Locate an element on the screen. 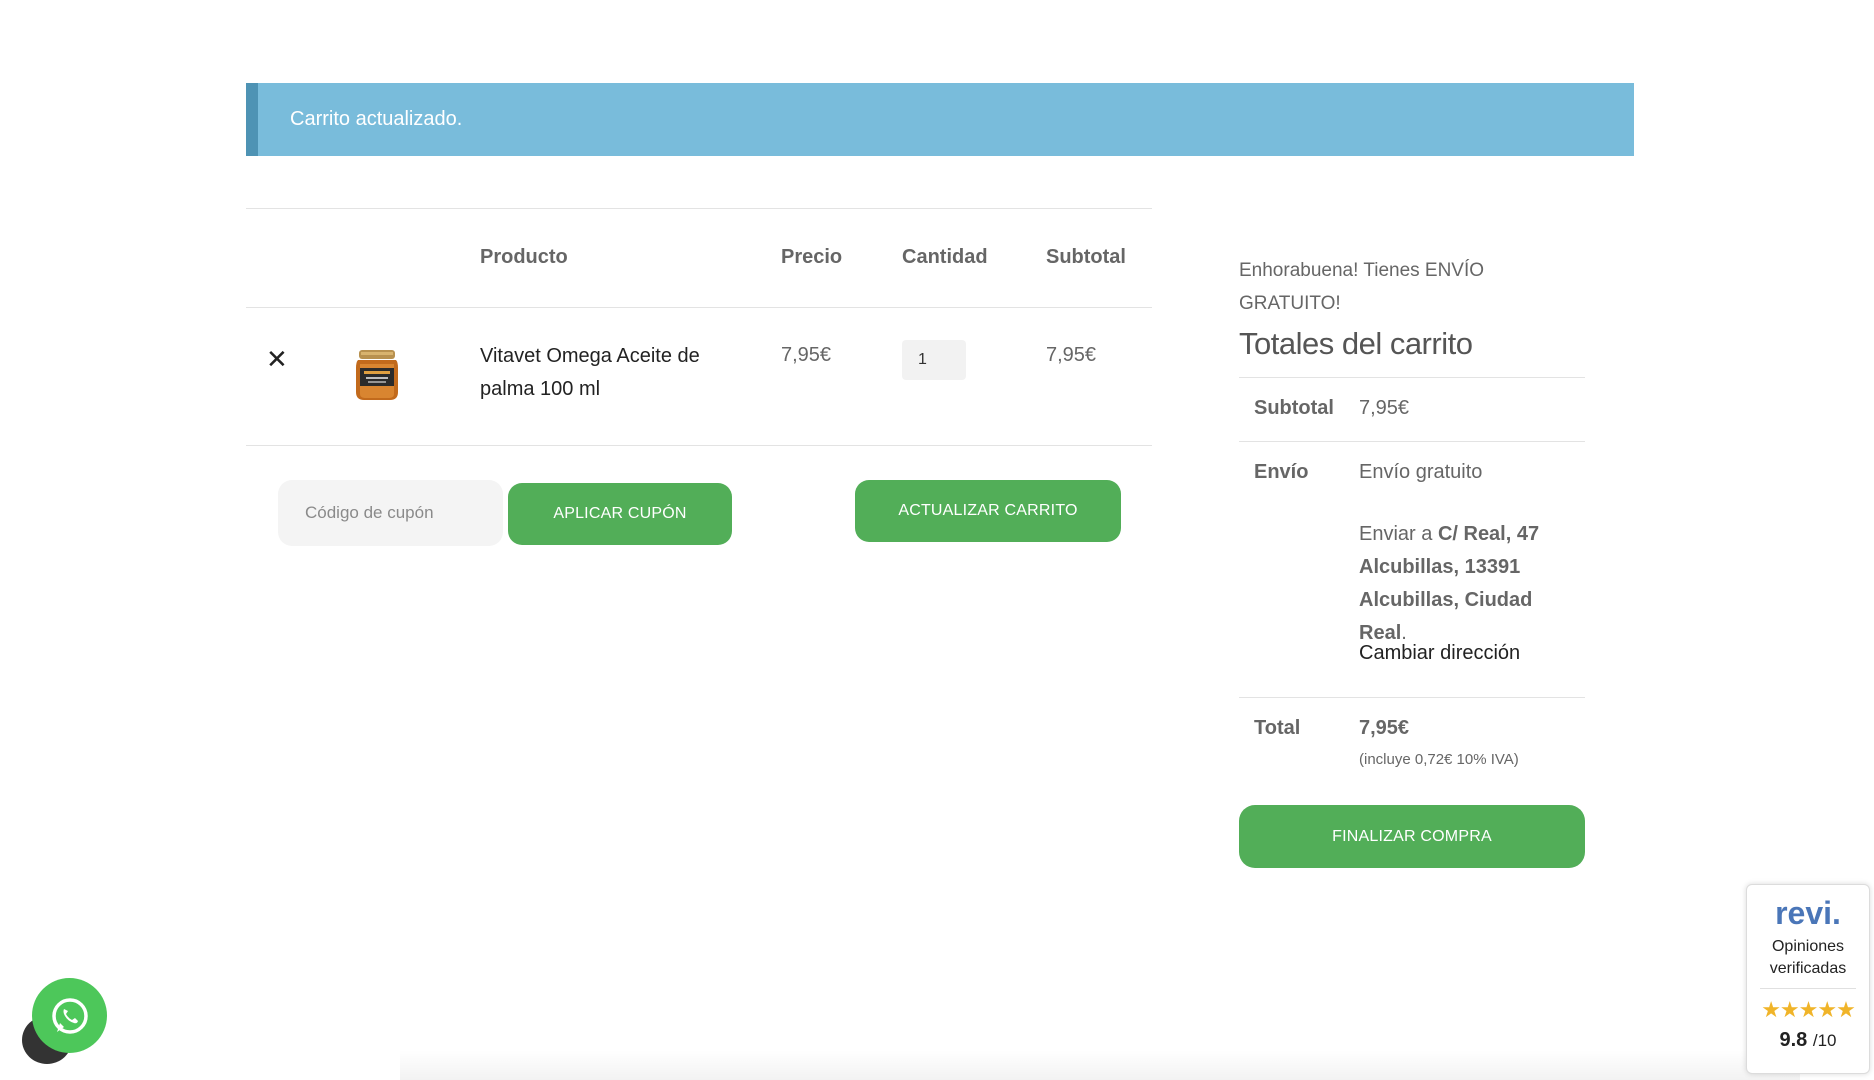 This screenshot has width=1874, height=1080. revi-score: 9.8 /10 is located at coordinates (1808, 1040).